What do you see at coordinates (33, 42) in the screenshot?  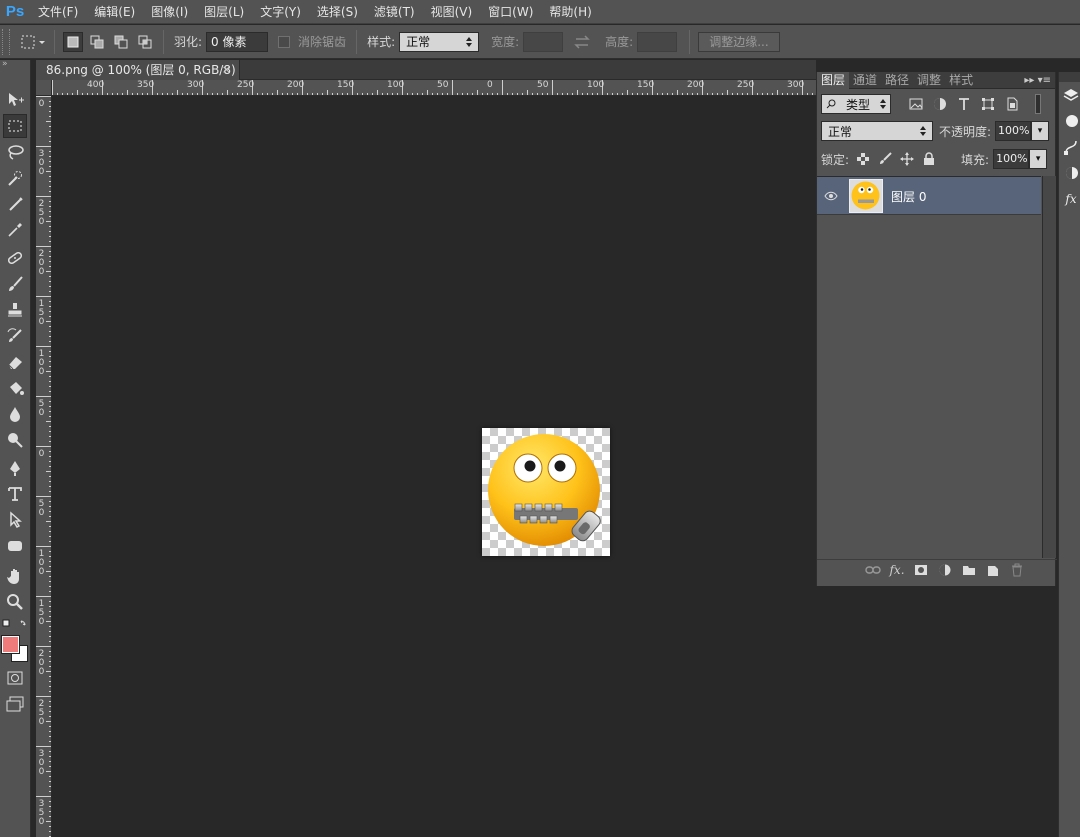 I see `tool-preset-picker` at bounding box center [33, 42].